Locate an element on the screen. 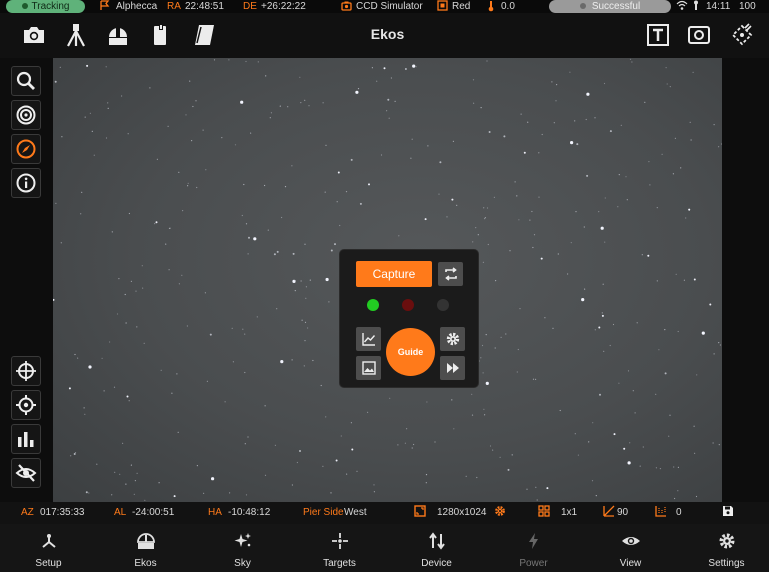  nav-view: View is located at coordinates (630, 548).